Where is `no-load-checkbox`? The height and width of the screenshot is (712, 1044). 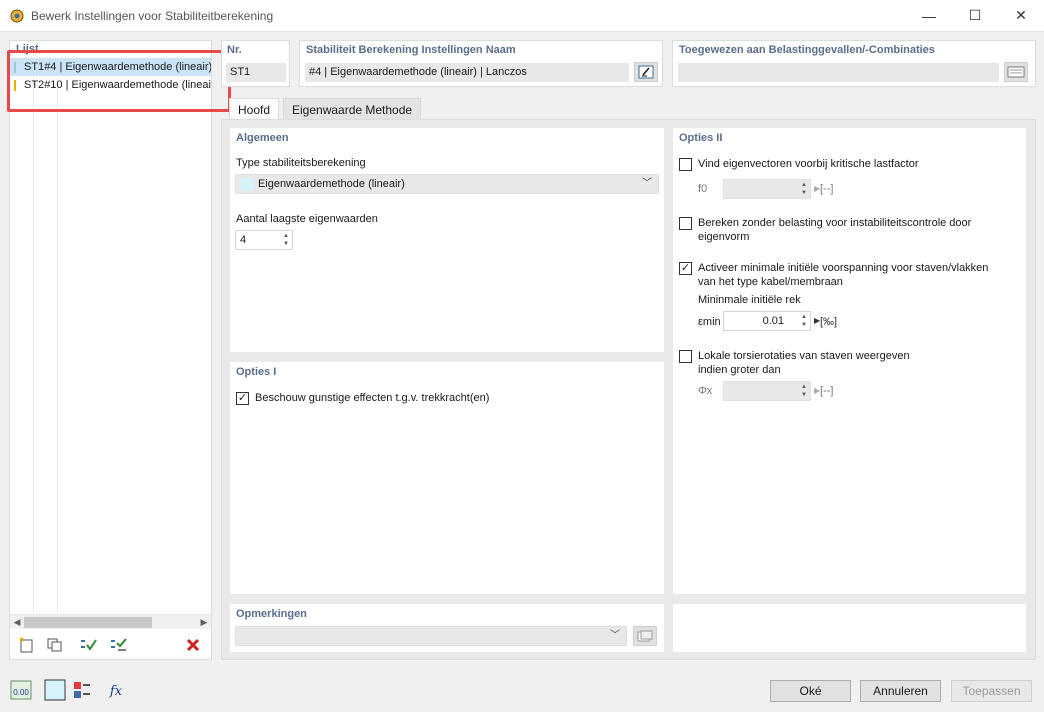
no-load-checkbox is located at coordinates (685, 223).